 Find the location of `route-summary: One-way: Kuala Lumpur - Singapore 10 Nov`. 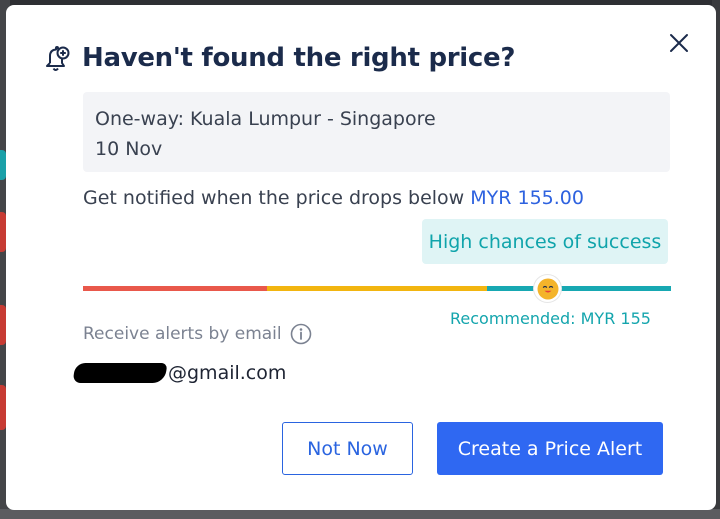

route-summary: One-way: Kuala Lumpur - Singapore 10 Nov is located at coordinates (376, 132).